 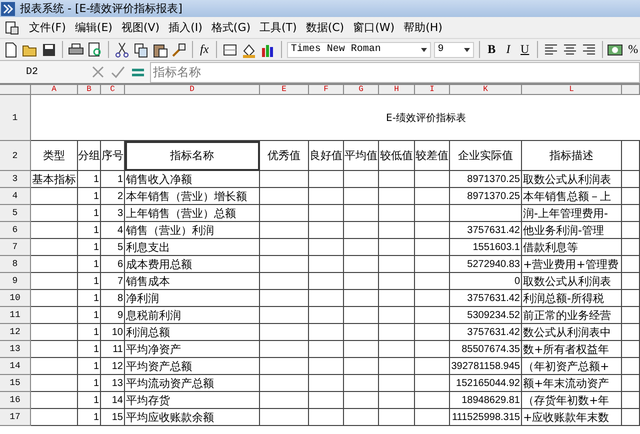 What do you see at coordinates (113, 281) in the screenshot?
I see `table-cell: 7` at bounding box center [113, 281].